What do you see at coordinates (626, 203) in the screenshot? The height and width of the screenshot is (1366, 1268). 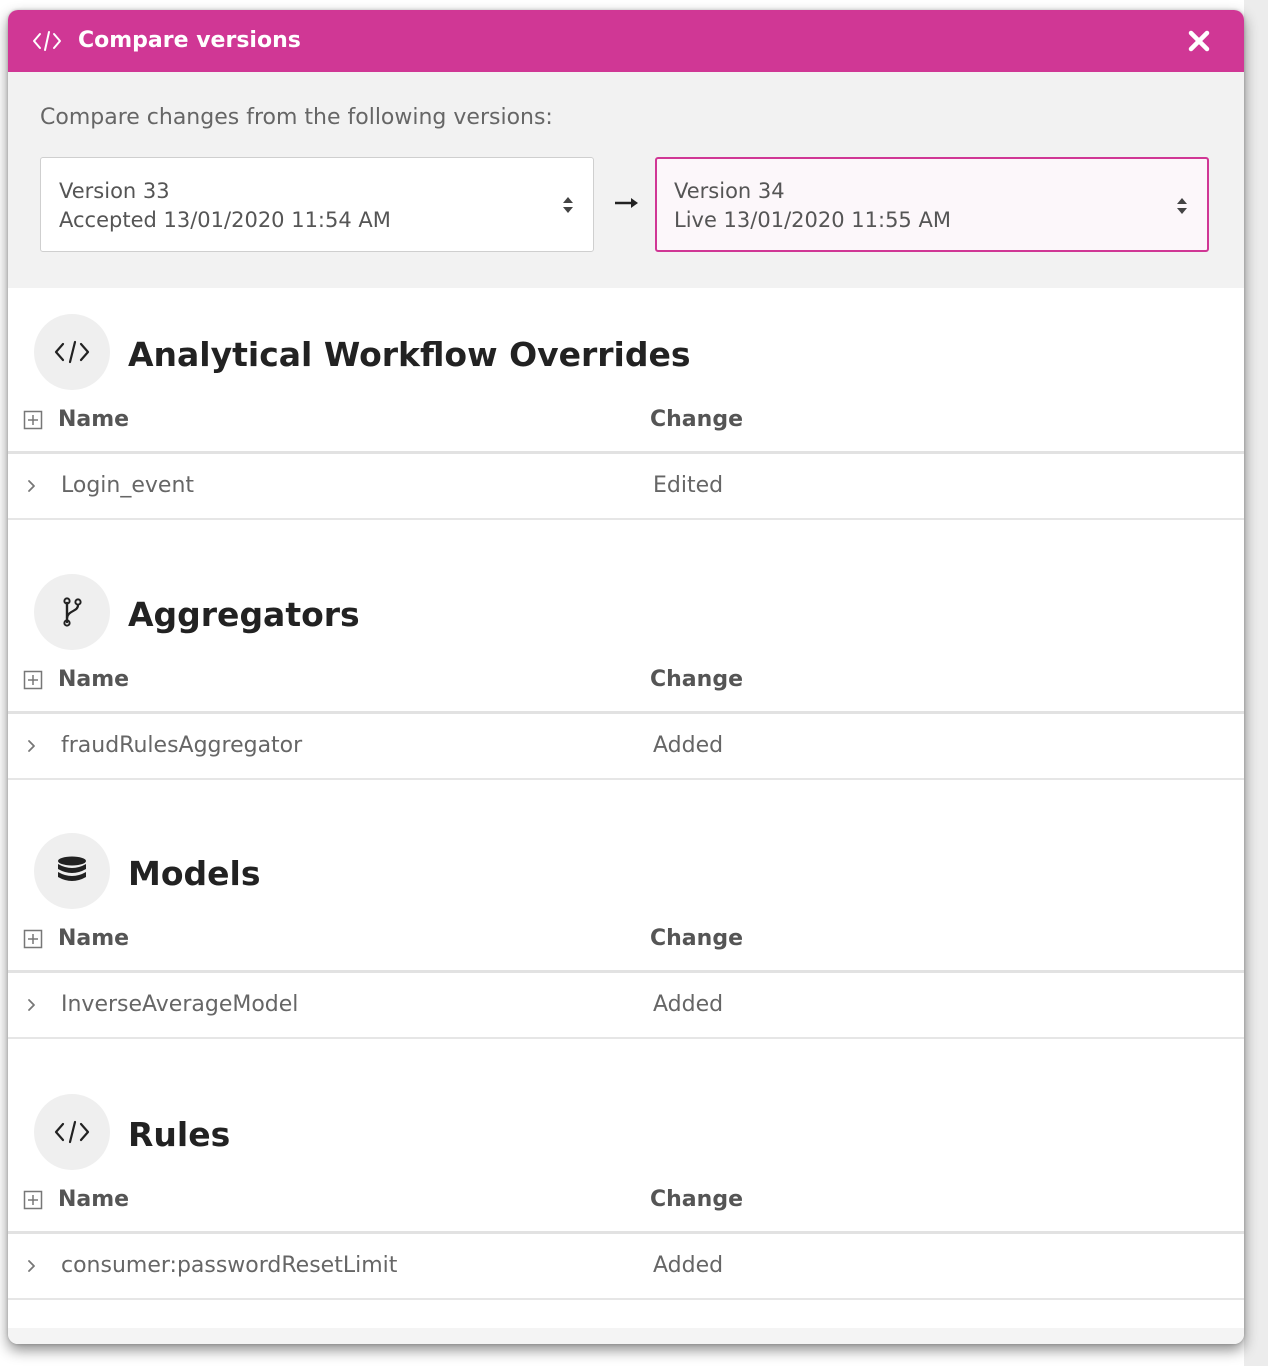 I see `arrow-right-icon` at bounding box center [626, 203].